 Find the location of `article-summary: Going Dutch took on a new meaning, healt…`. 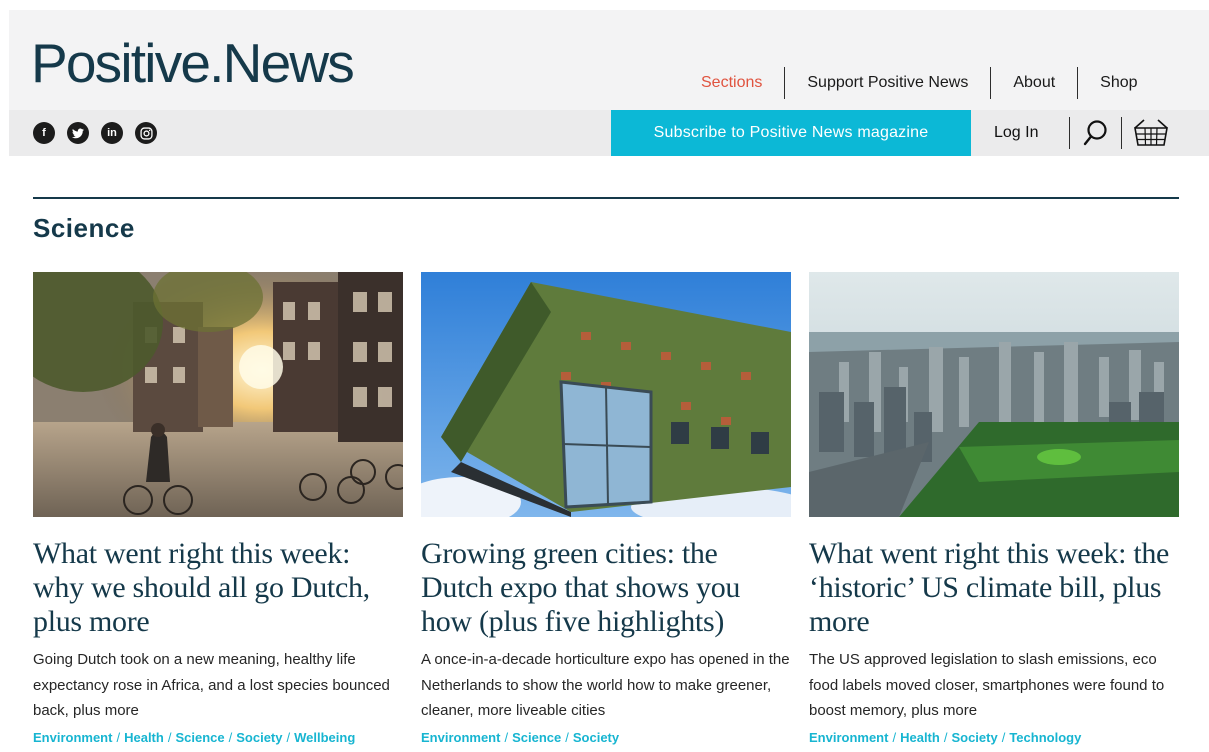

article-summary: Going Dutch took on a new meaning, healt… is located at coordinates (211, 685).